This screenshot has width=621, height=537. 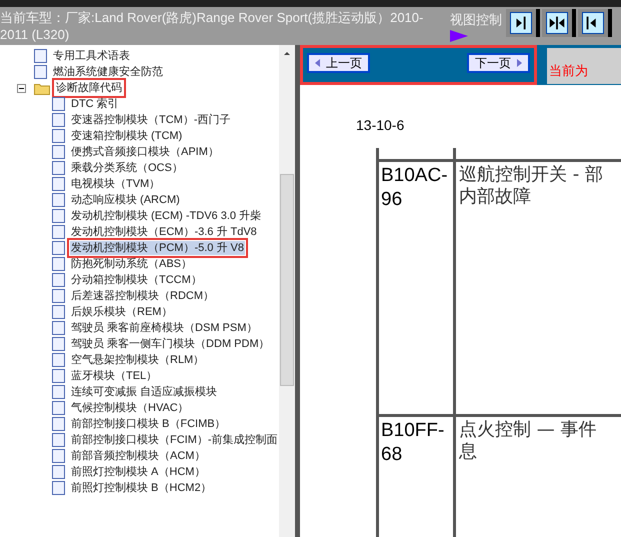 What do you see at coordinates (164, 328) in the screenshot?
I see `tree-item: 驾驶员 乘客前座椅模块（DSM PSM）` at bounding box center [164, 328].